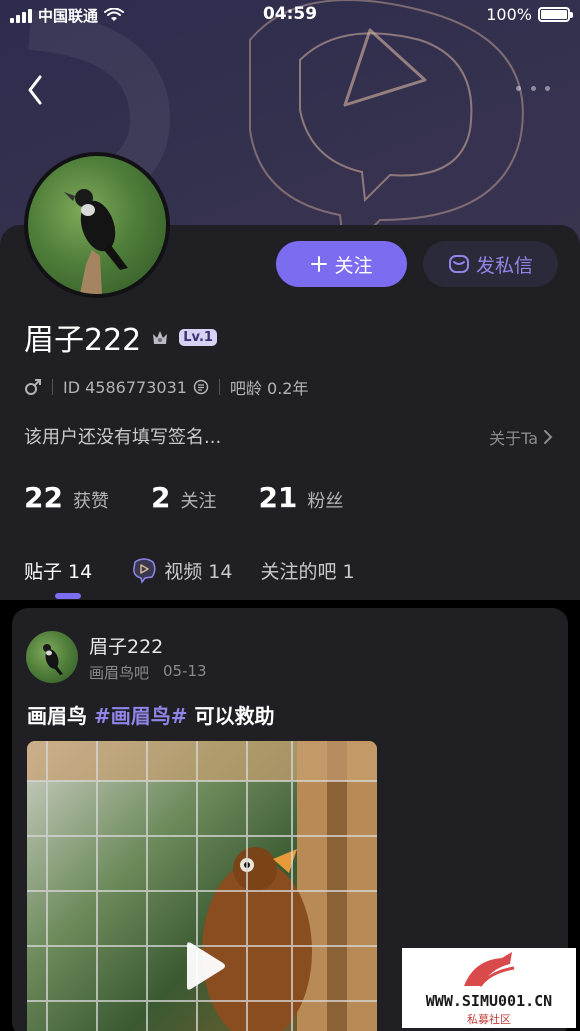  I want to click on tab-followed-bars: 关注的吧 1, so click(307, 570).